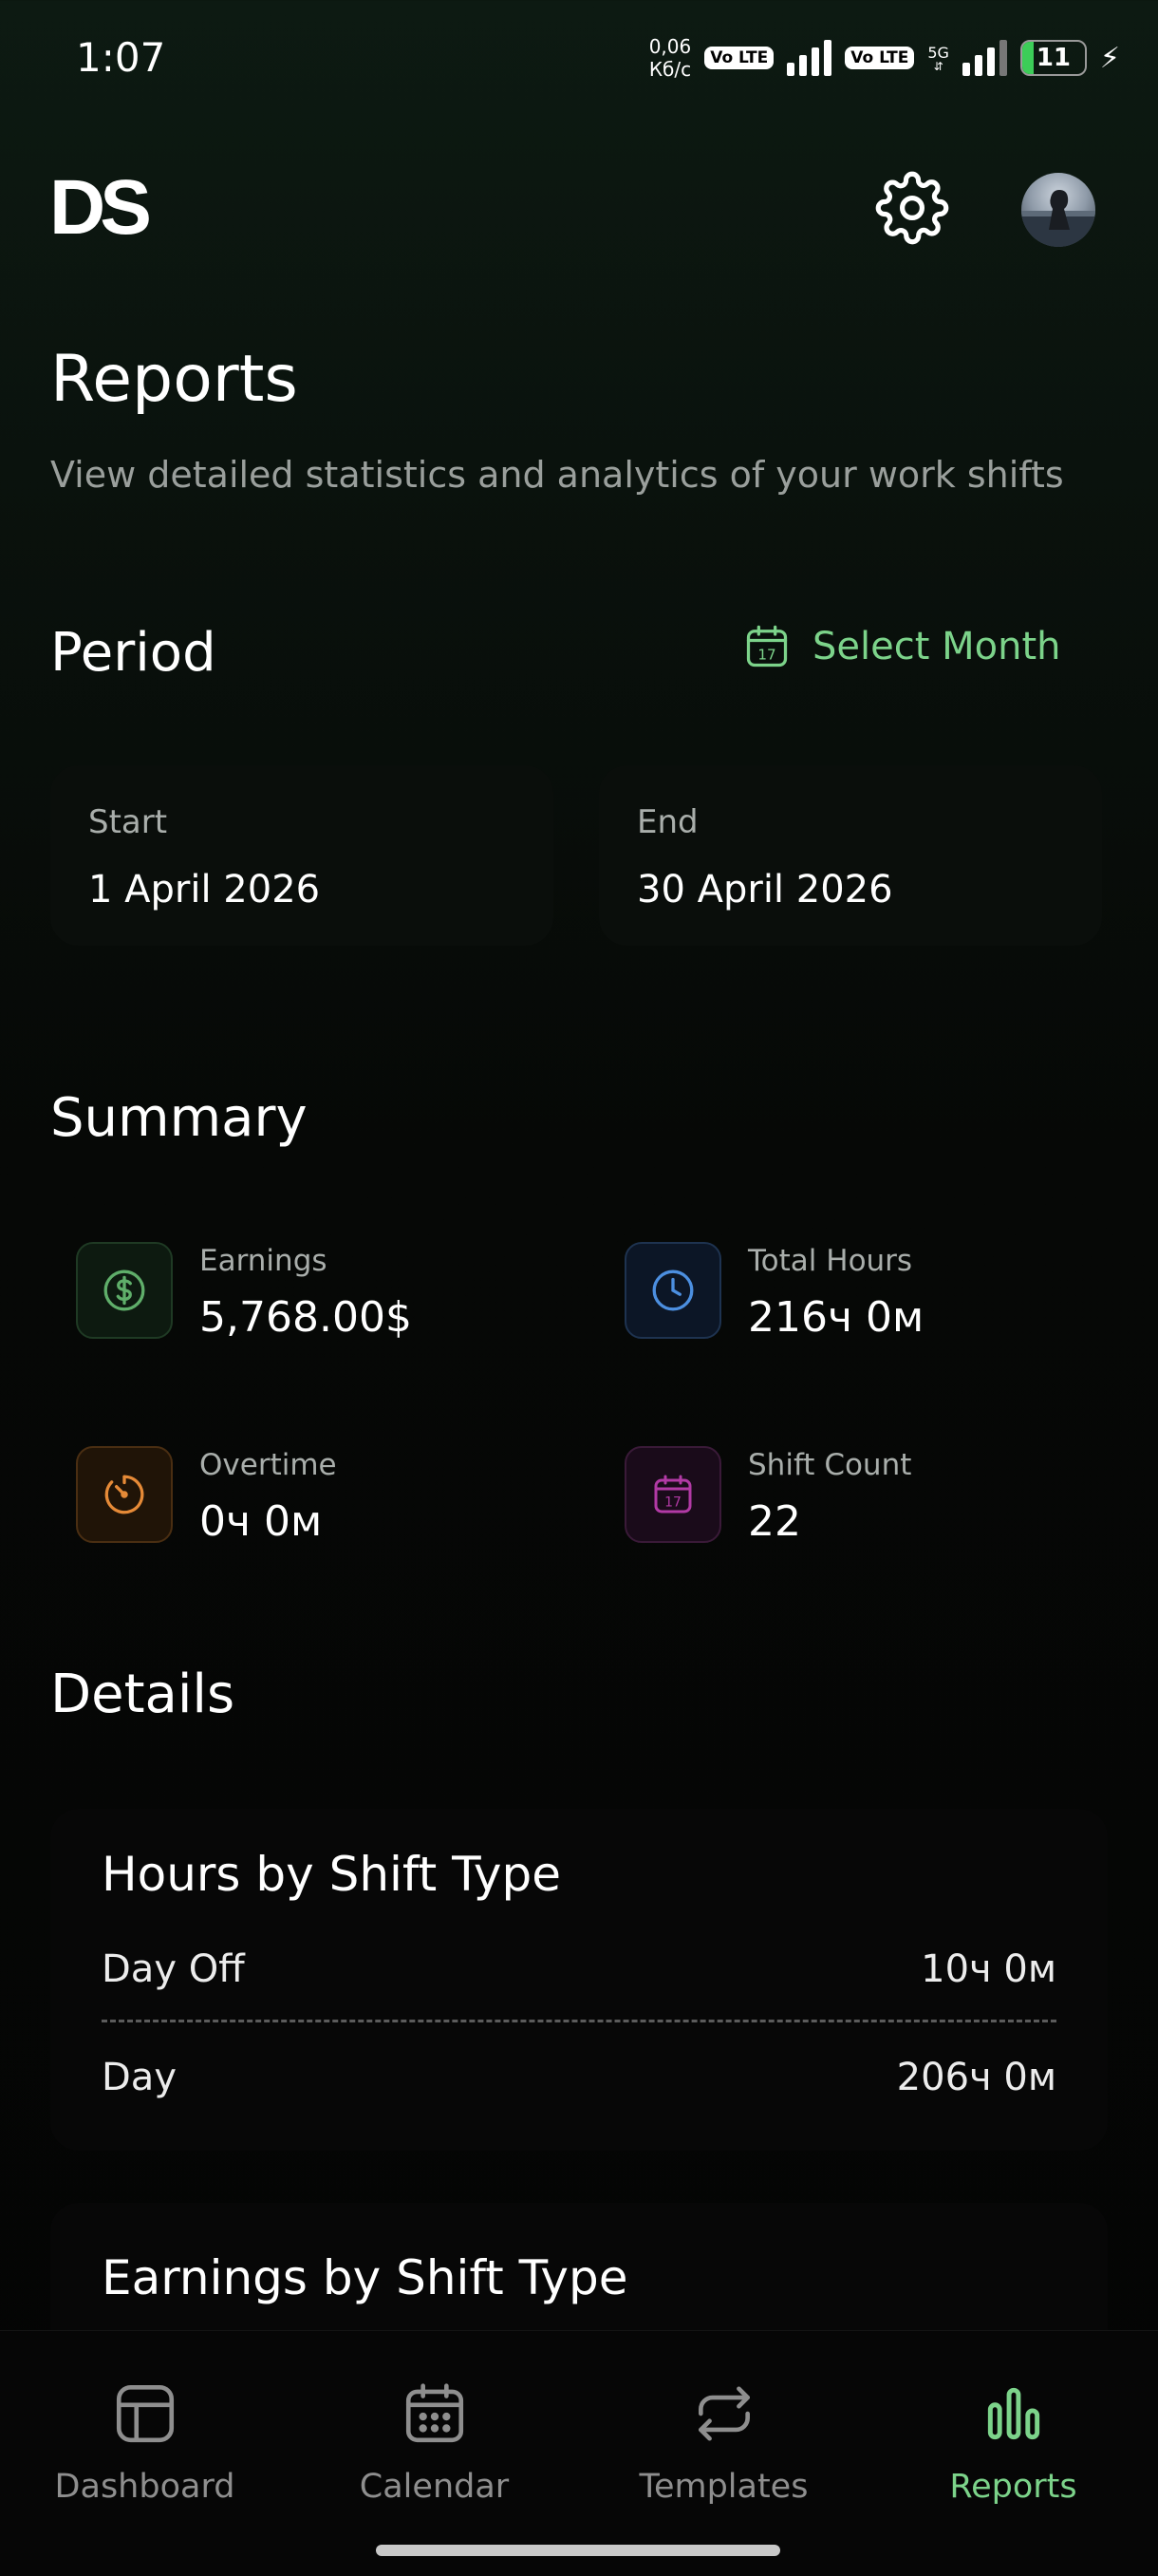 This screenshot has width=1158, height=2576. What do you see at coordinates (434, 2487) in the screenshot?
I see `nav-calendar-label: Calendar` at bounding box center [434, 2487].